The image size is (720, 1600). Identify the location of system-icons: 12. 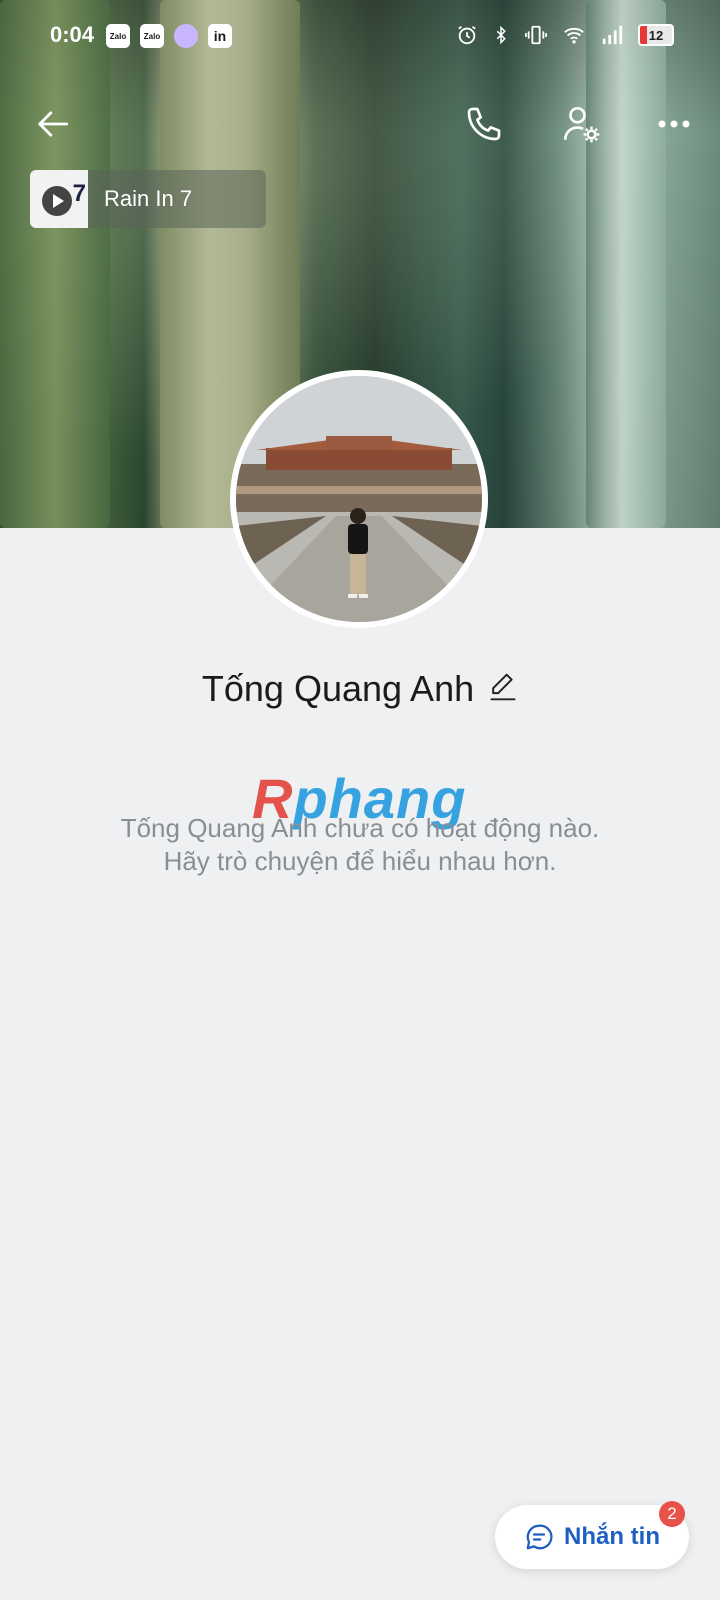
(565, 35).